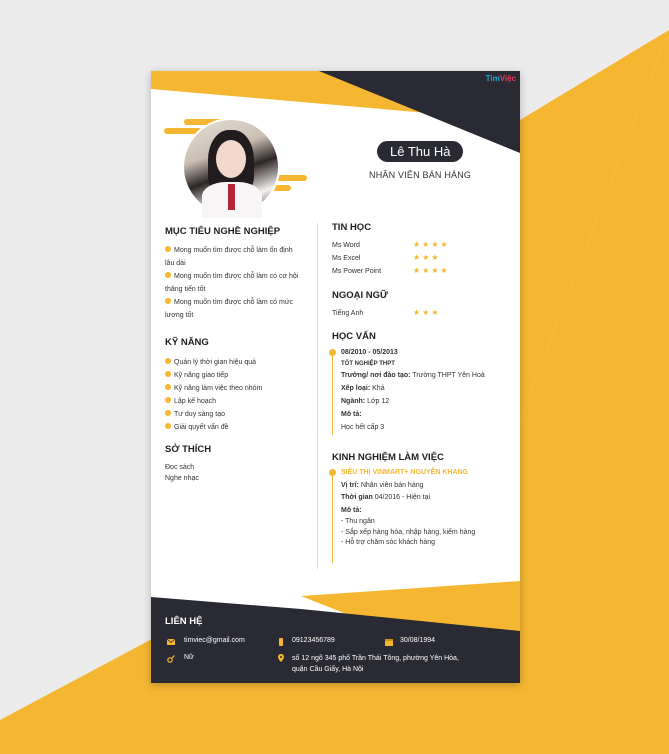 The height and width of the screenshot is (754, 669). Describe the element at coordinates (428, 401) in the screenshot. I see `education-major: Ngành: Lớp 12` at that location.